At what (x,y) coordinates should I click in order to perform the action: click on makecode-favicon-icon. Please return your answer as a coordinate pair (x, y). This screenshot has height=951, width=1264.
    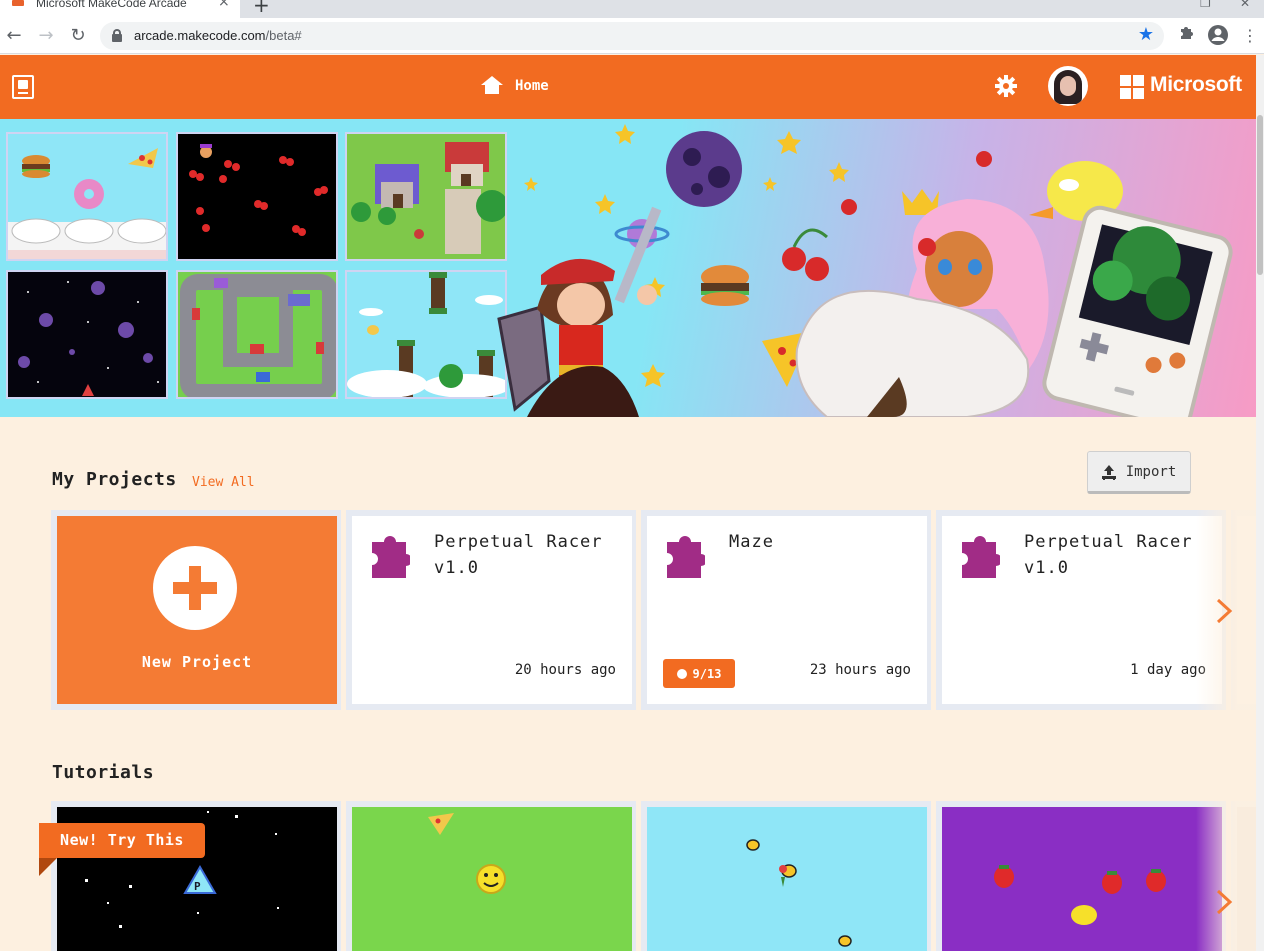
    Looking at the image, I should click on (18, 3).